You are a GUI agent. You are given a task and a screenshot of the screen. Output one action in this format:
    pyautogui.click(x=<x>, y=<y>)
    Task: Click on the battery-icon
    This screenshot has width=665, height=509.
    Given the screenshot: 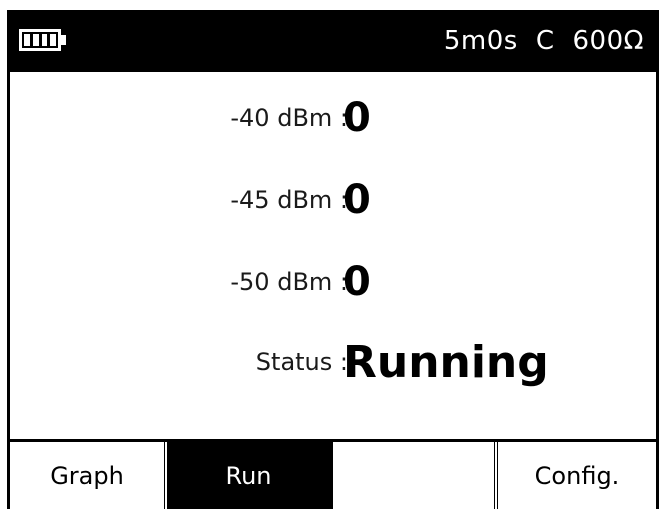 What is the action you would take?
    pyautogui.click(x=40, y=40)
    